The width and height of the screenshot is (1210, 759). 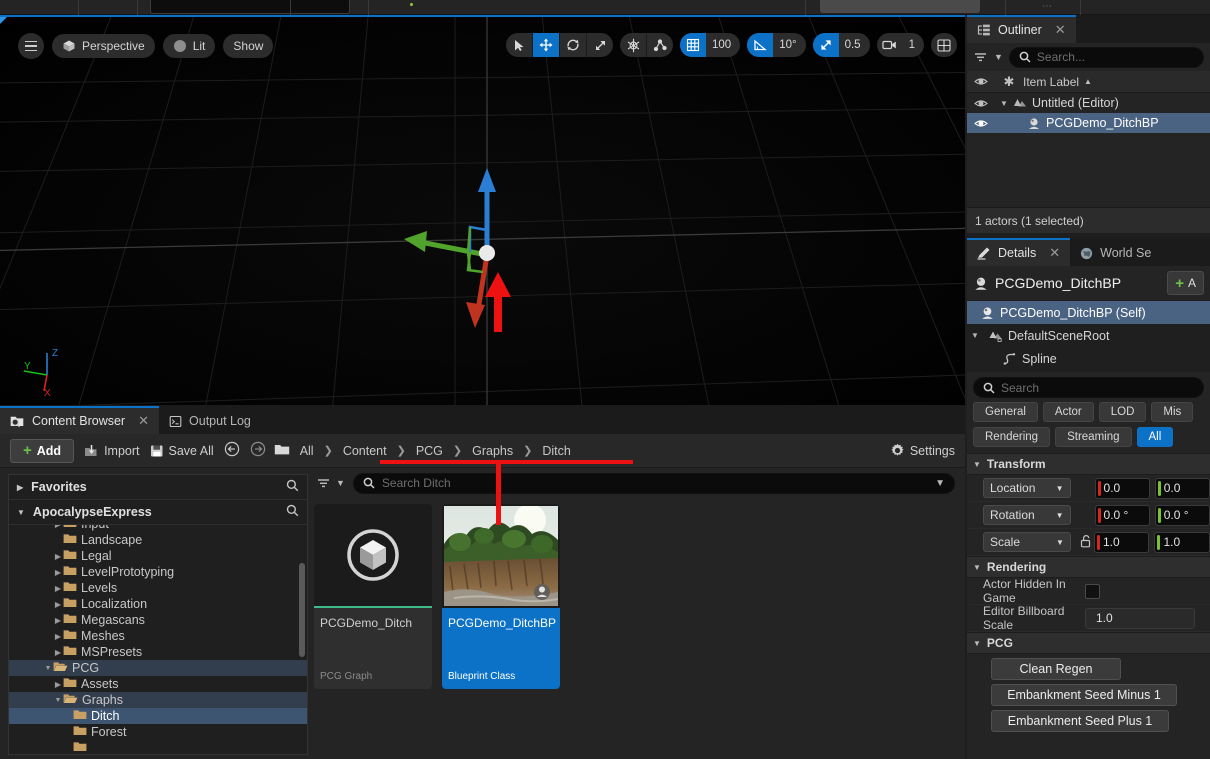 I want to click on angle-snap-value: 10°, so click(x=789, y=45).